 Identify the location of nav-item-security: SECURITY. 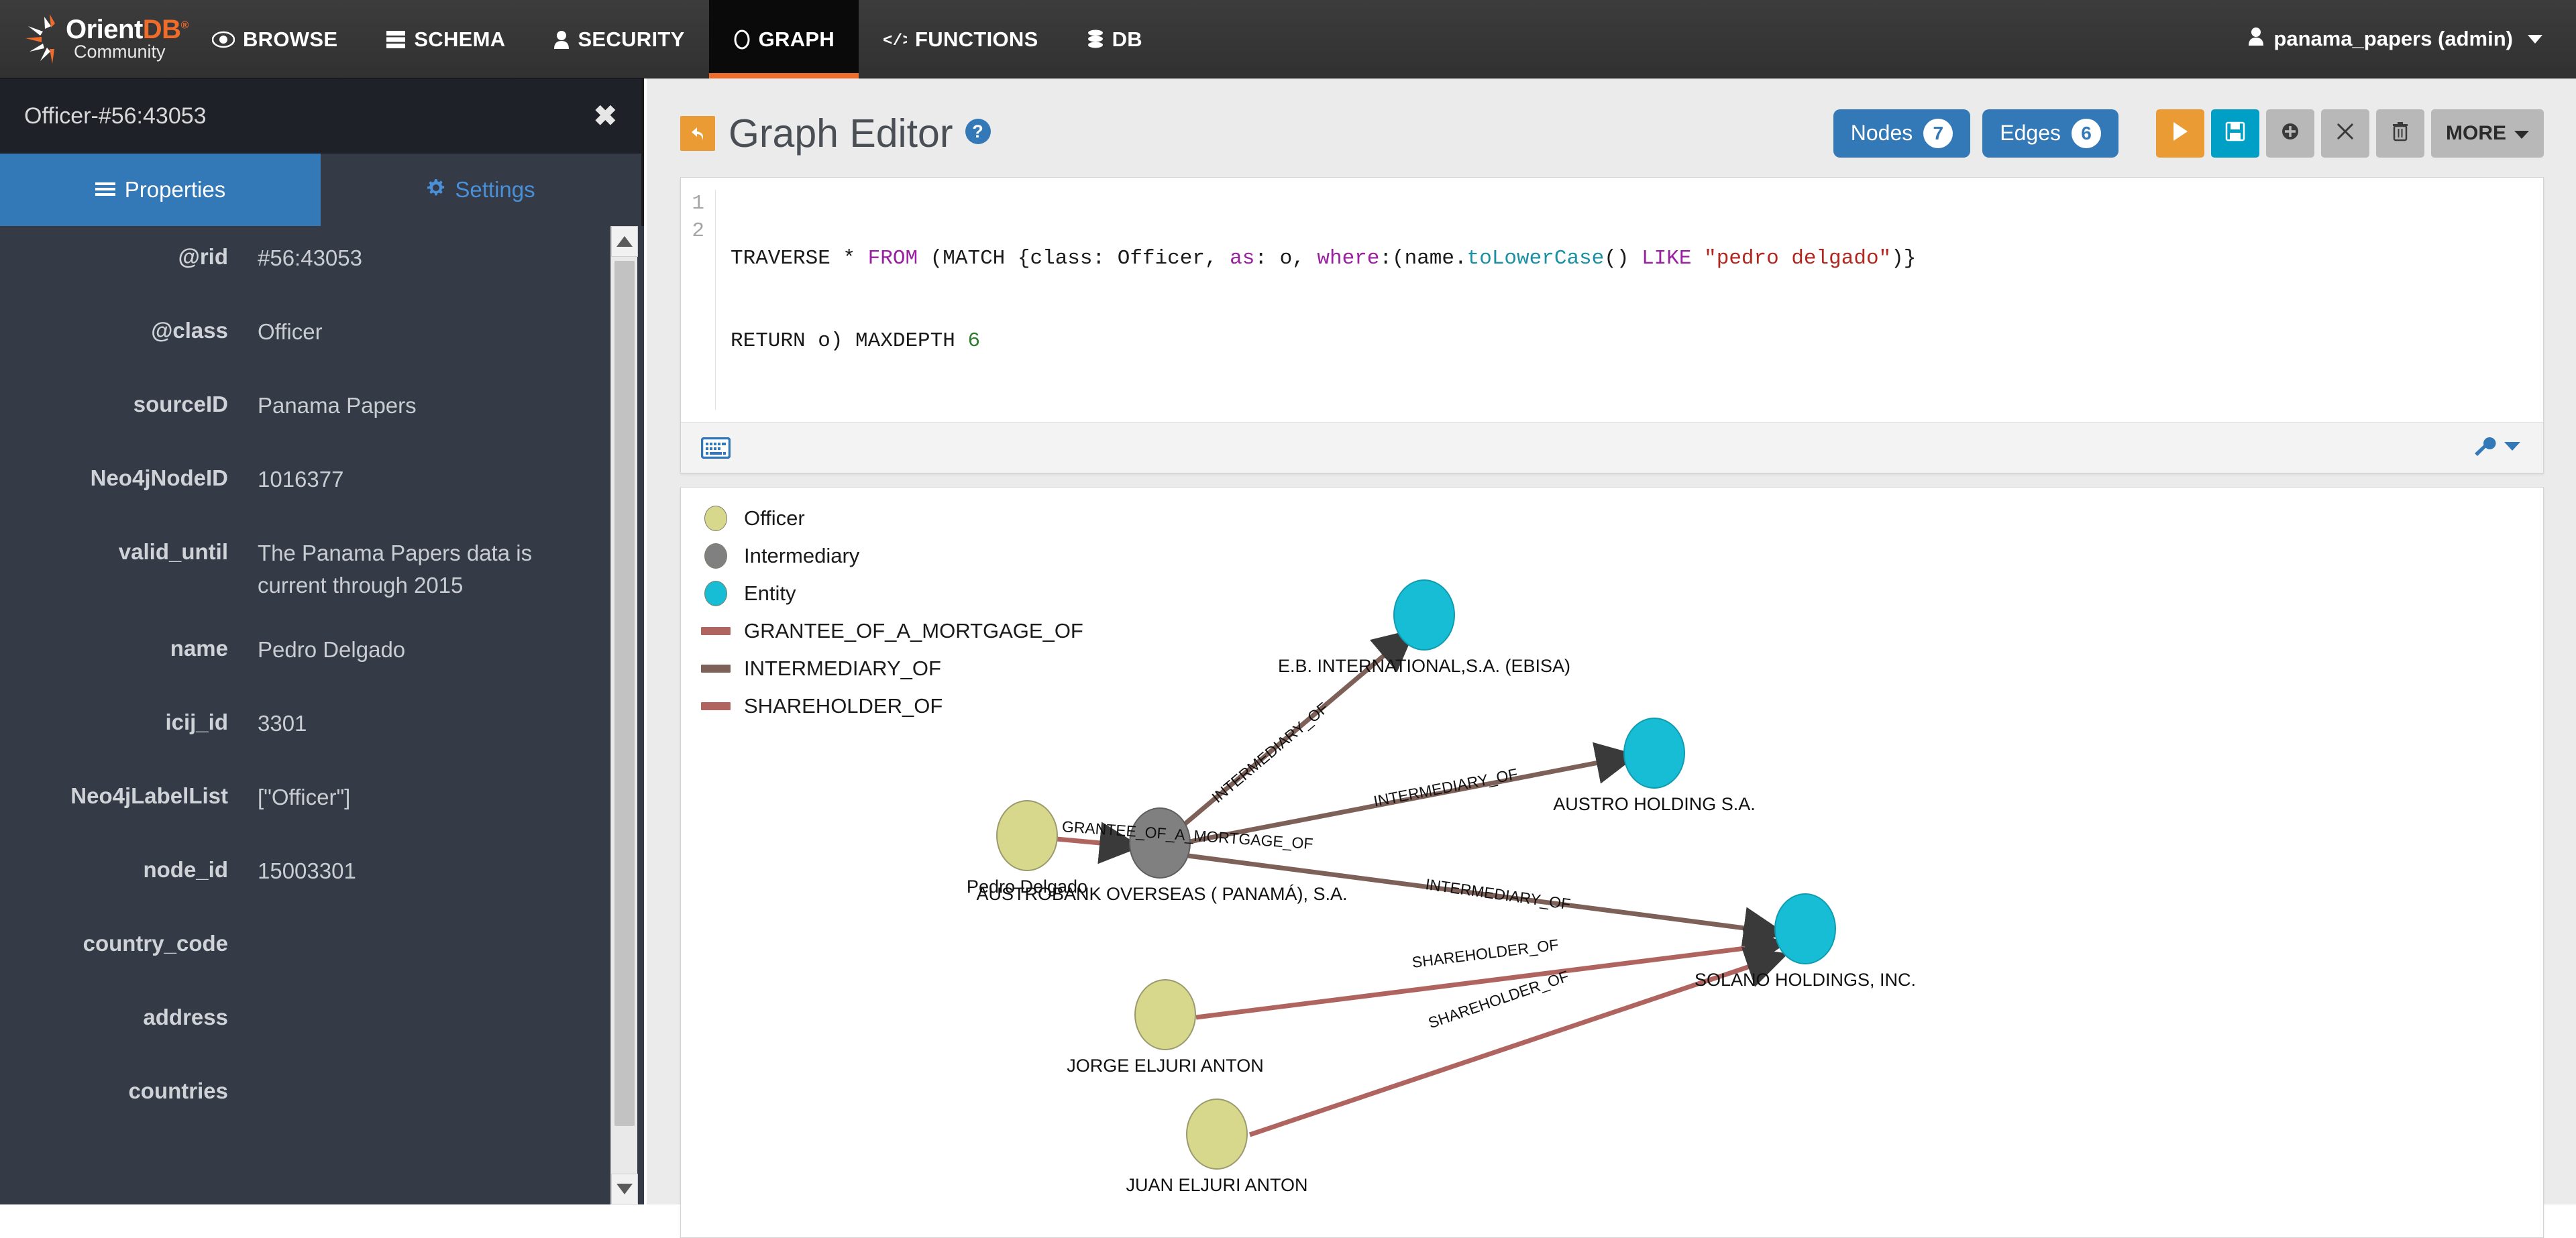
(618, 39).